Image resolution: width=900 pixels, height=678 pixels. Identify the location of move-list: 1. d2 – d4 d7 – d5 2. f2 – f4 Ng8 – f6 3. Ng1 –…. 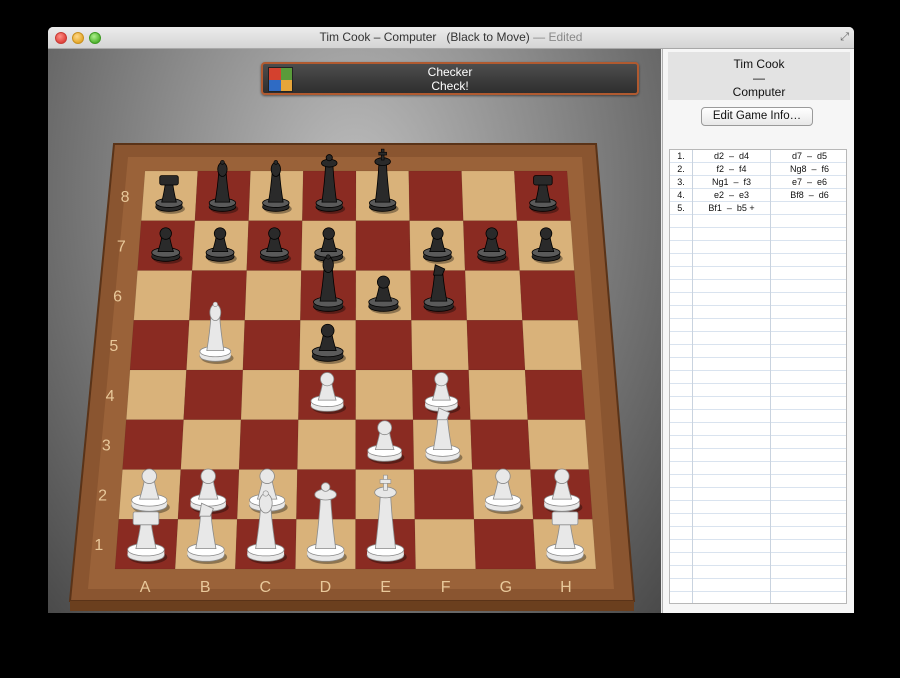
(758, 376).